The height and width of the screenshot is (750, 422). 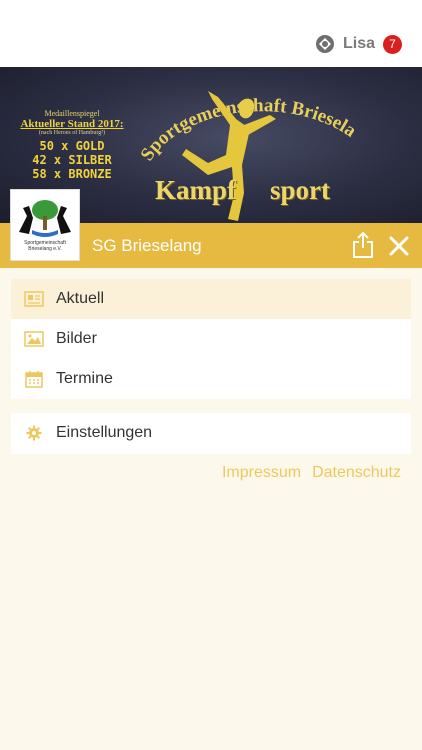 I want to click on menu-label-bilder: Bilder, so click(x=76, y=338).